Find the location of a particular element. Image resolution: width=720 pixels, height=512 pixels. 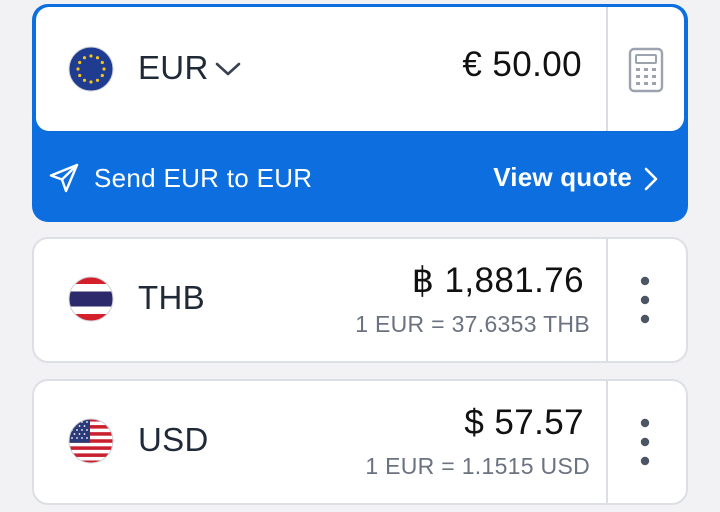

currency-code: THB is located at coordinates (171, 297).